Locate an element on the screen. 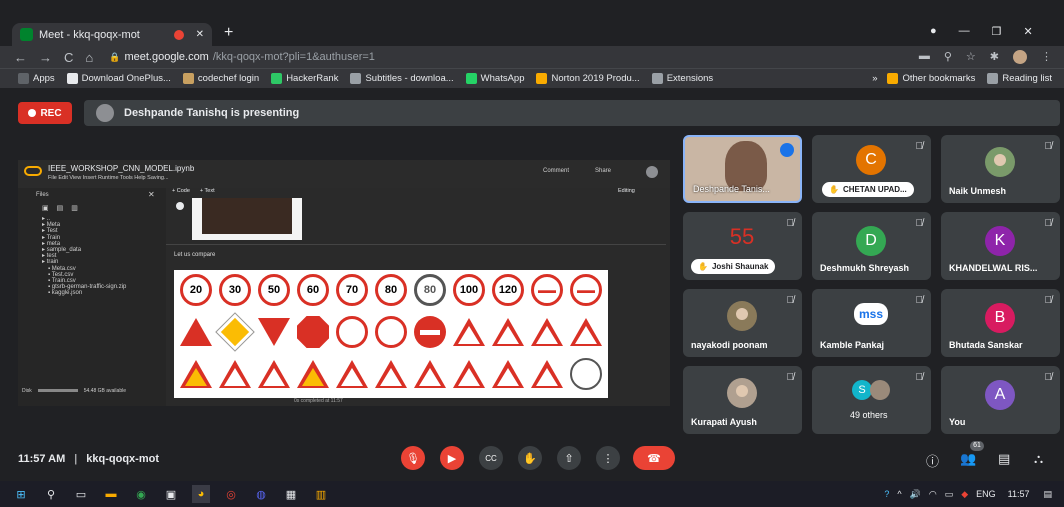 Image resolution: width=1064 pixels, height=507 pixels. participant-tile: 🎙̸ mss Kamble Pankaj is located at coordinates (871, 323).